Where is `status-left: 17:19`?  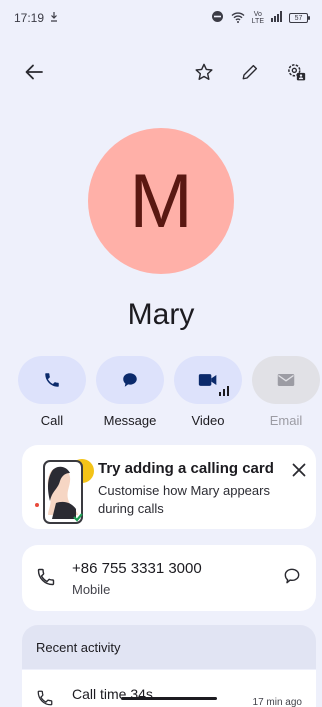
status-left: 17:19 is located at coordinates (36, 18).